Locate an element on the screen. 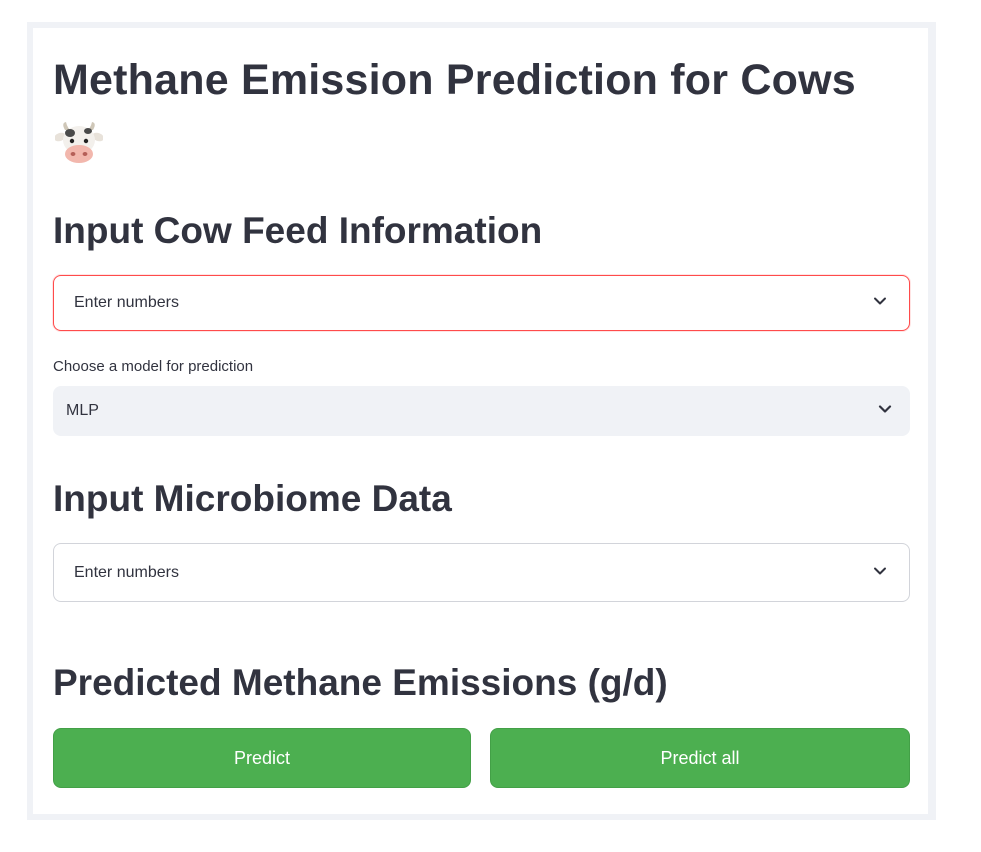  predict-all-button: Predict all is located at coordinates (700, 758).